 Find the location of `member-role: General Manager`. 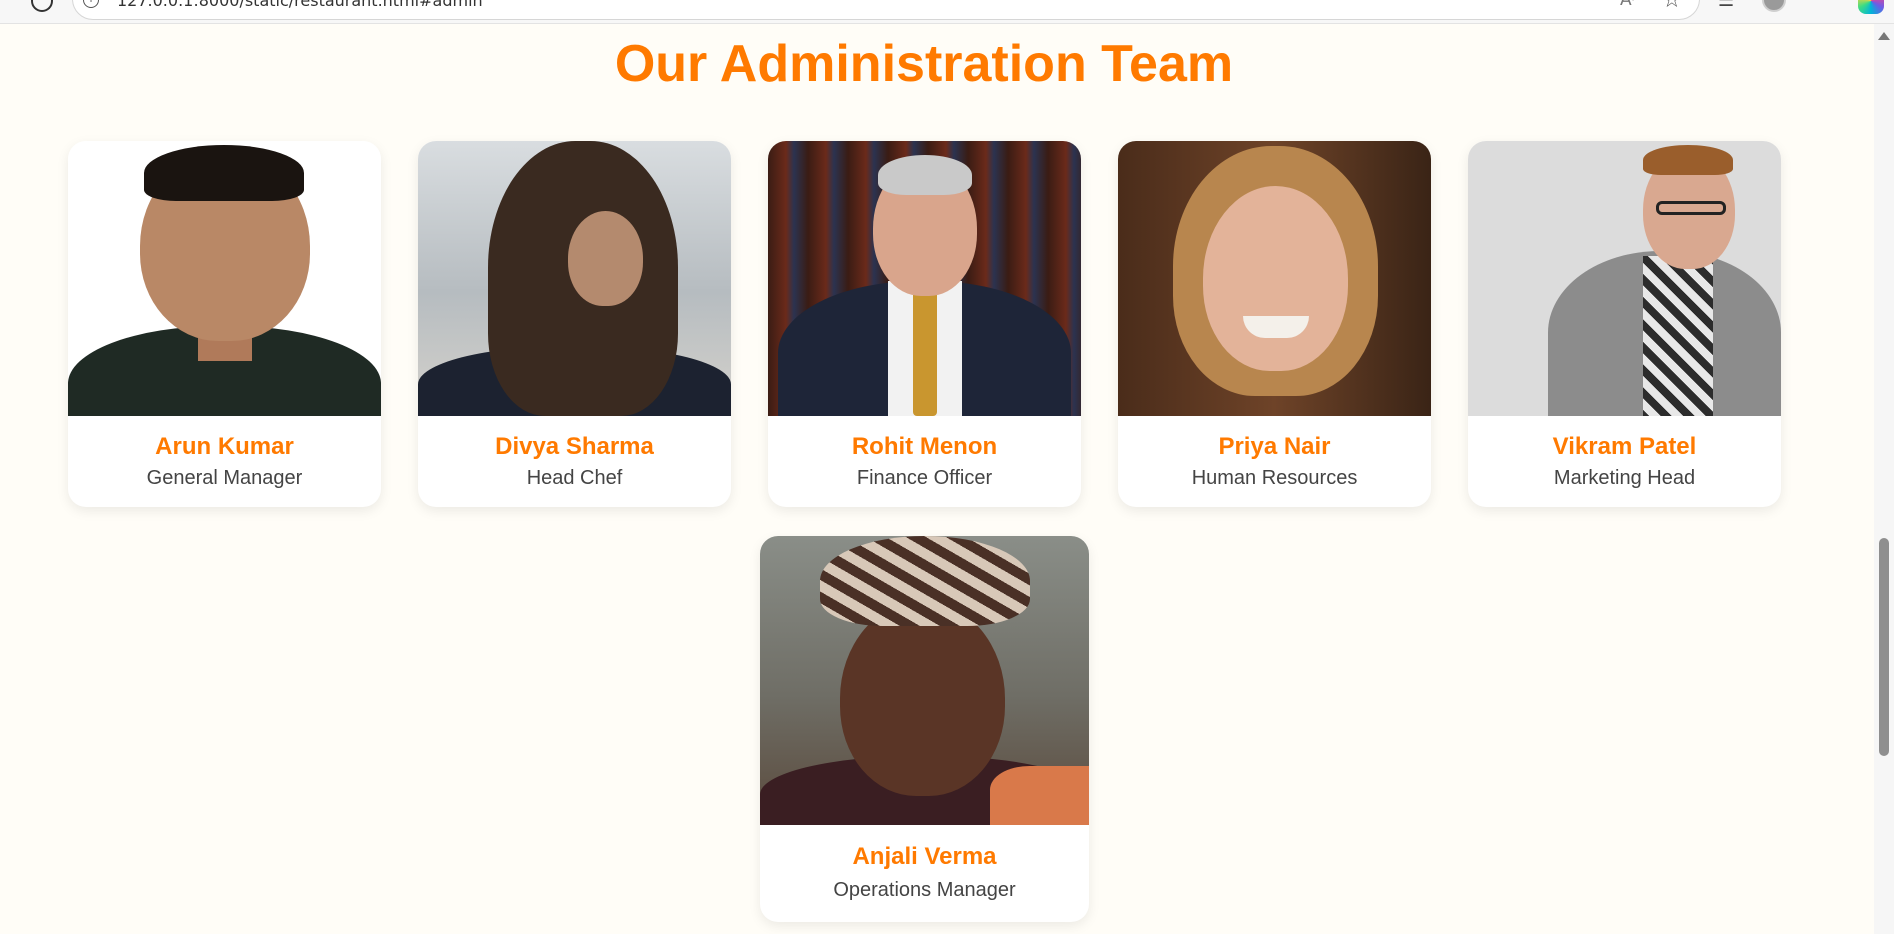

member-role: General Manager is located at coordinates (224, 478).